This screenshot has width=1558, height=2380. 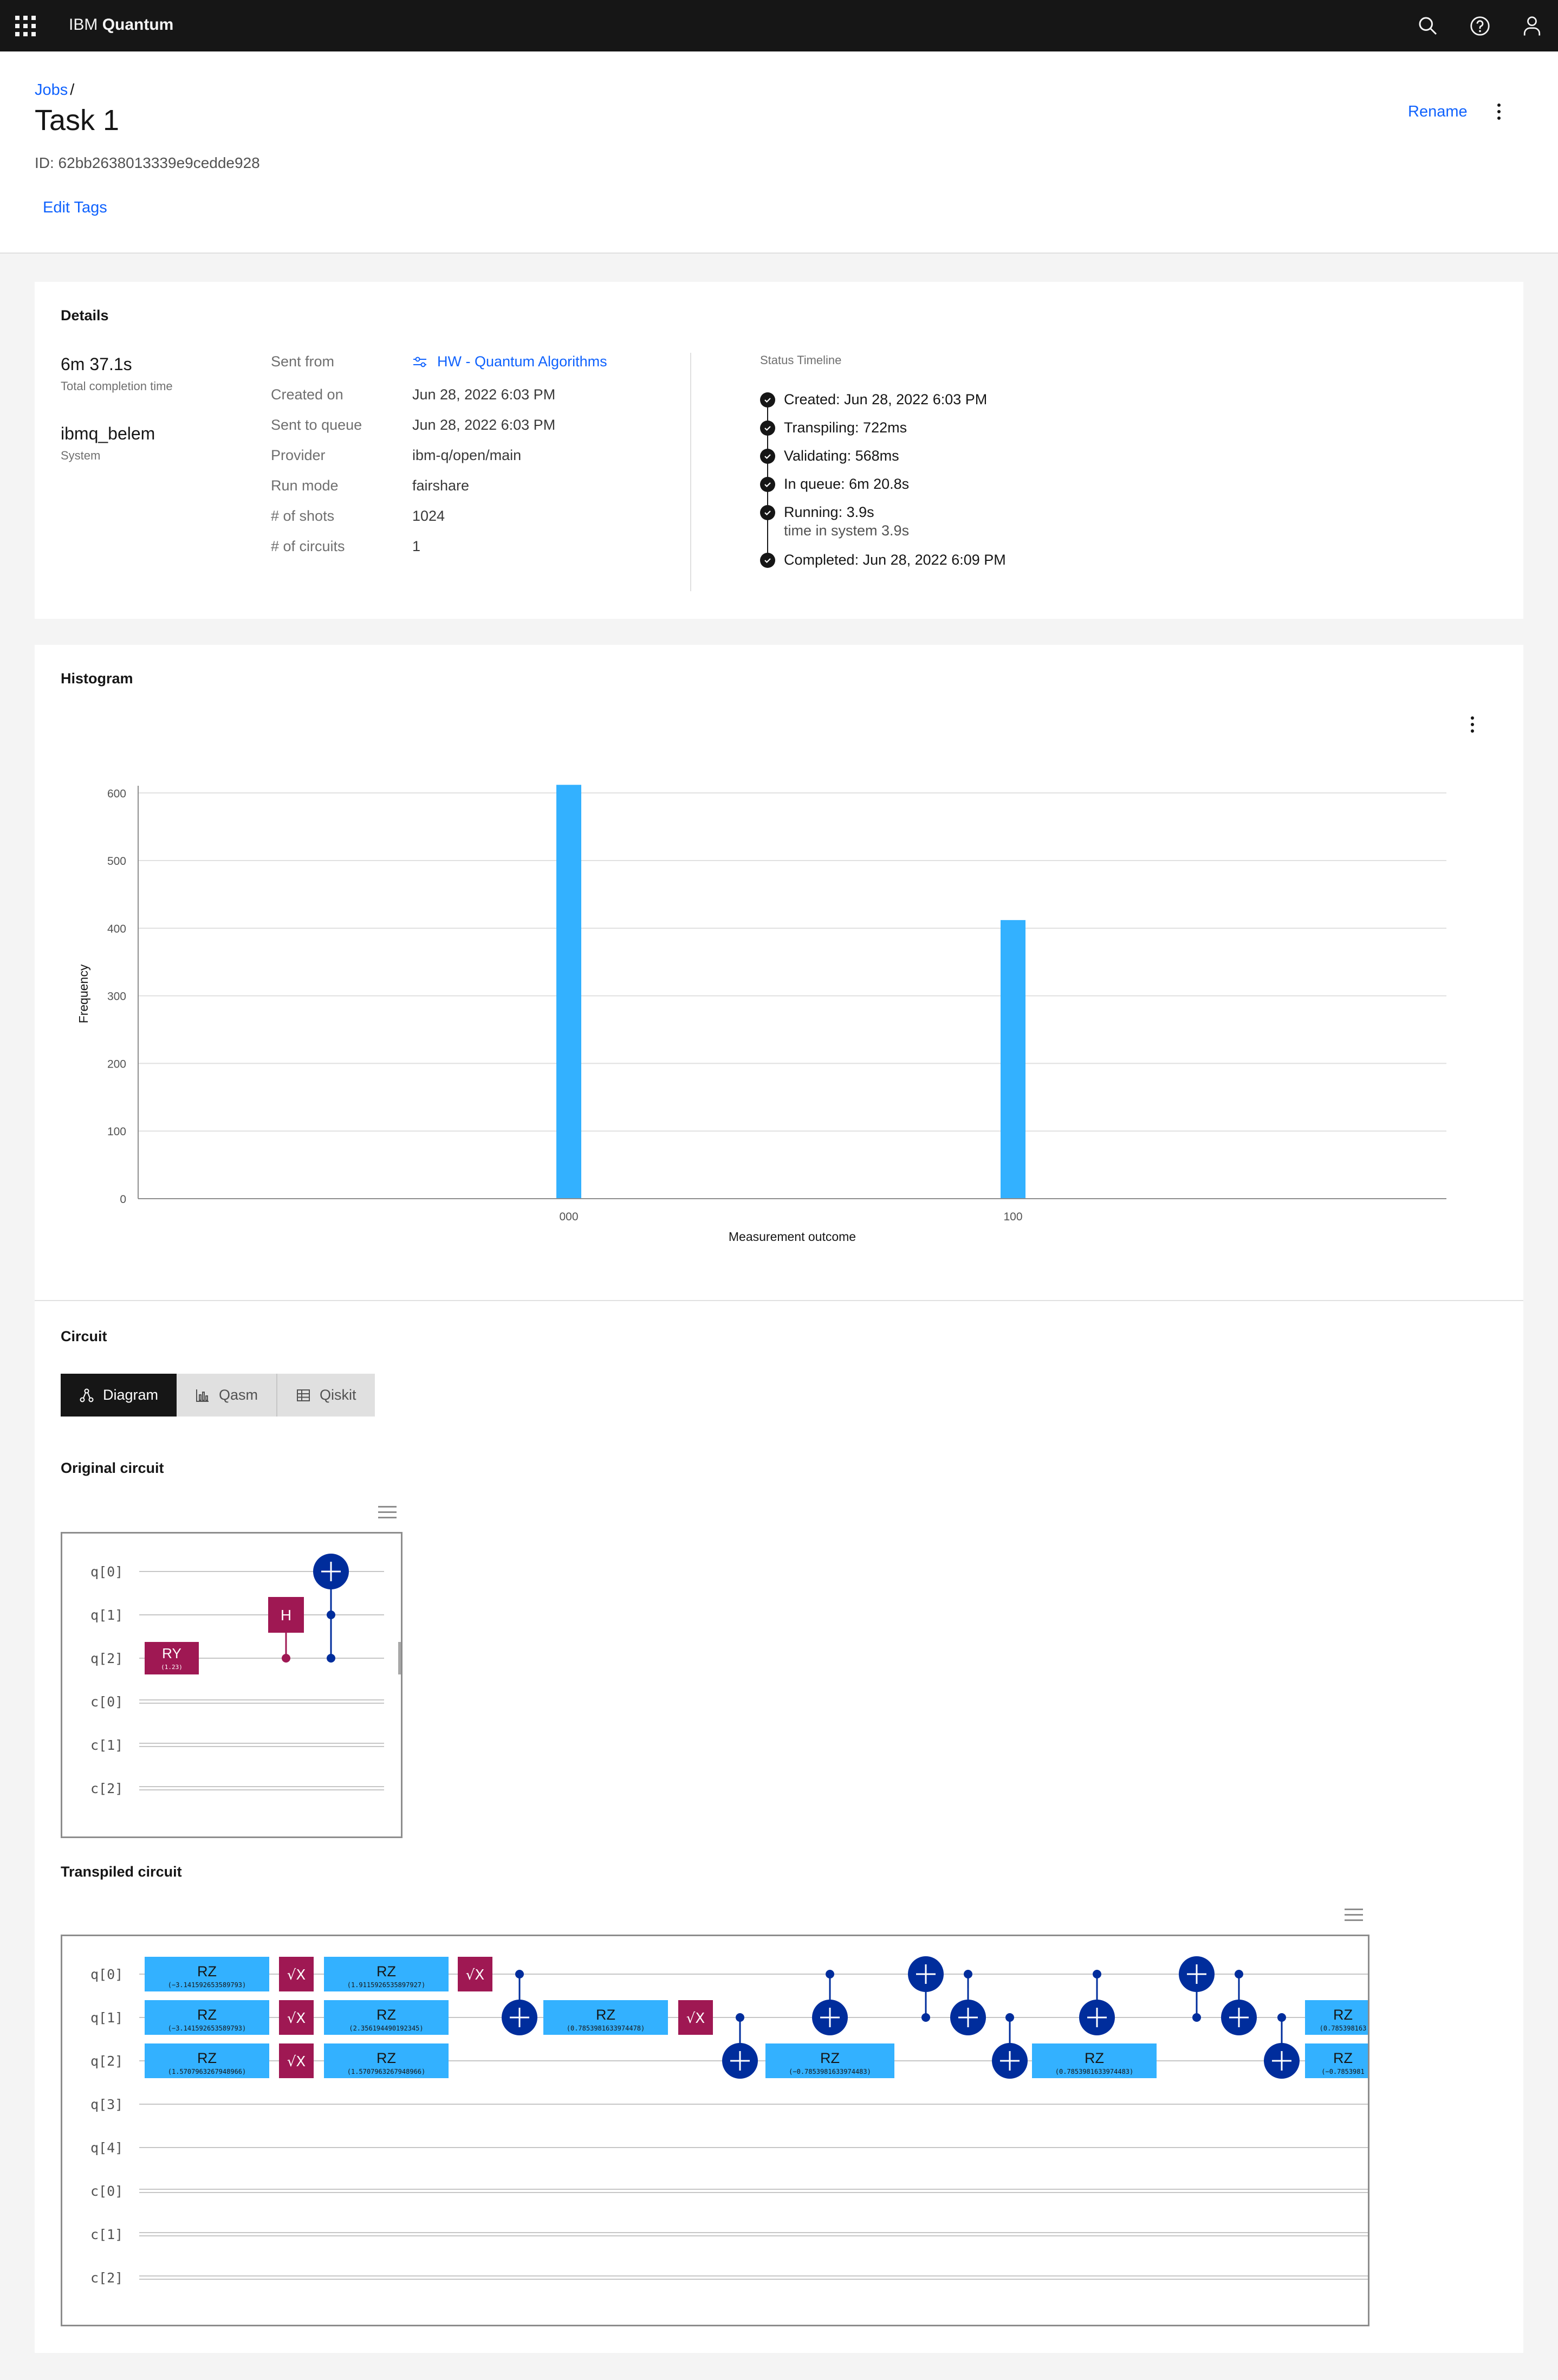 What do you see at coordinates (386, 2029) in the screenshot?
I see `rz-gate-param: (2.356194490192345)` at bounding box center [386, 2029].